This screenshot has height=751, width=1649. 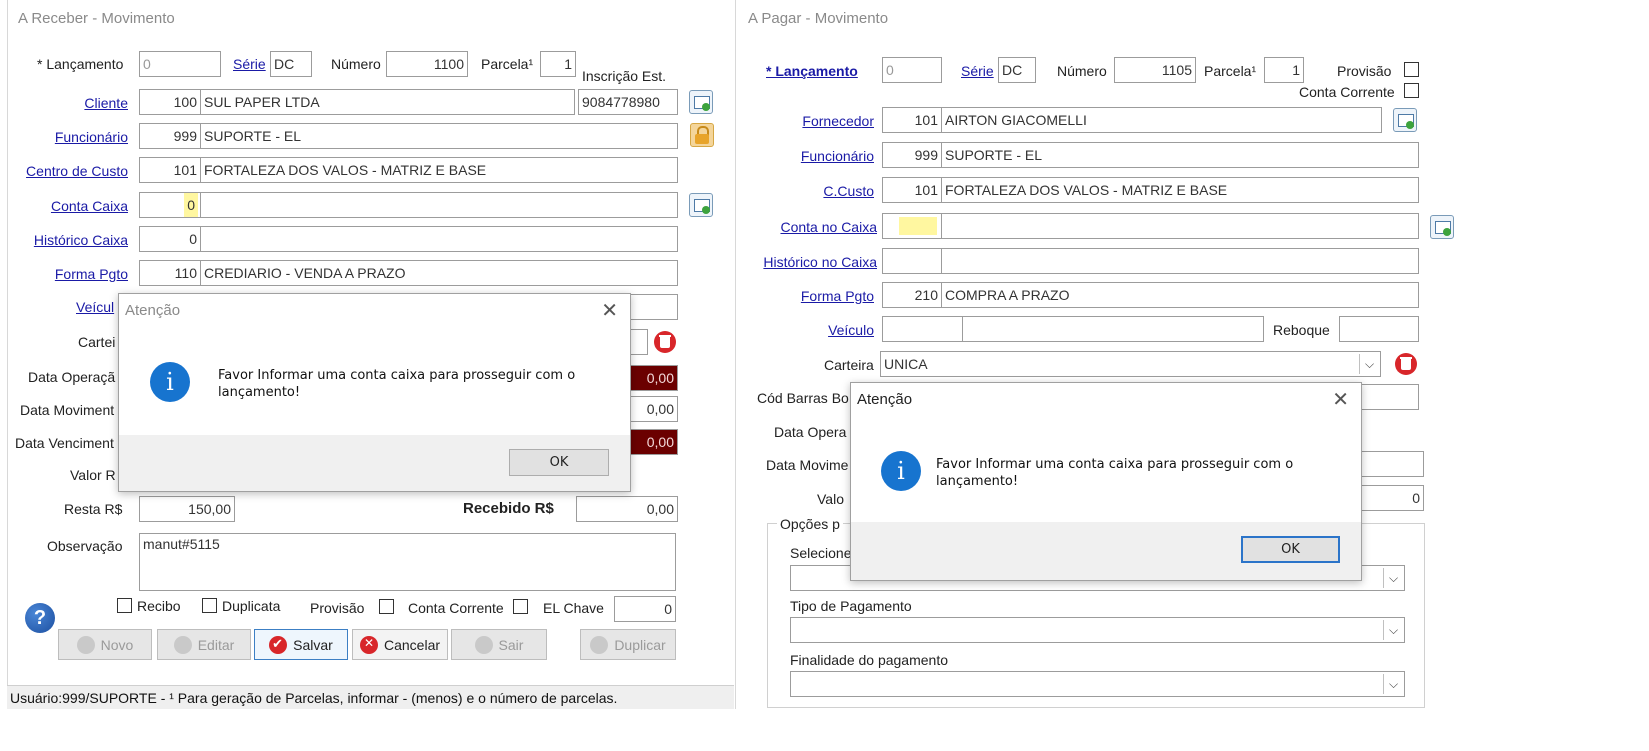 What do you see at coordinates (912, 295) in the screenshot?
I see `r-forma-code-field: 210` at bounding box center [912, 295].